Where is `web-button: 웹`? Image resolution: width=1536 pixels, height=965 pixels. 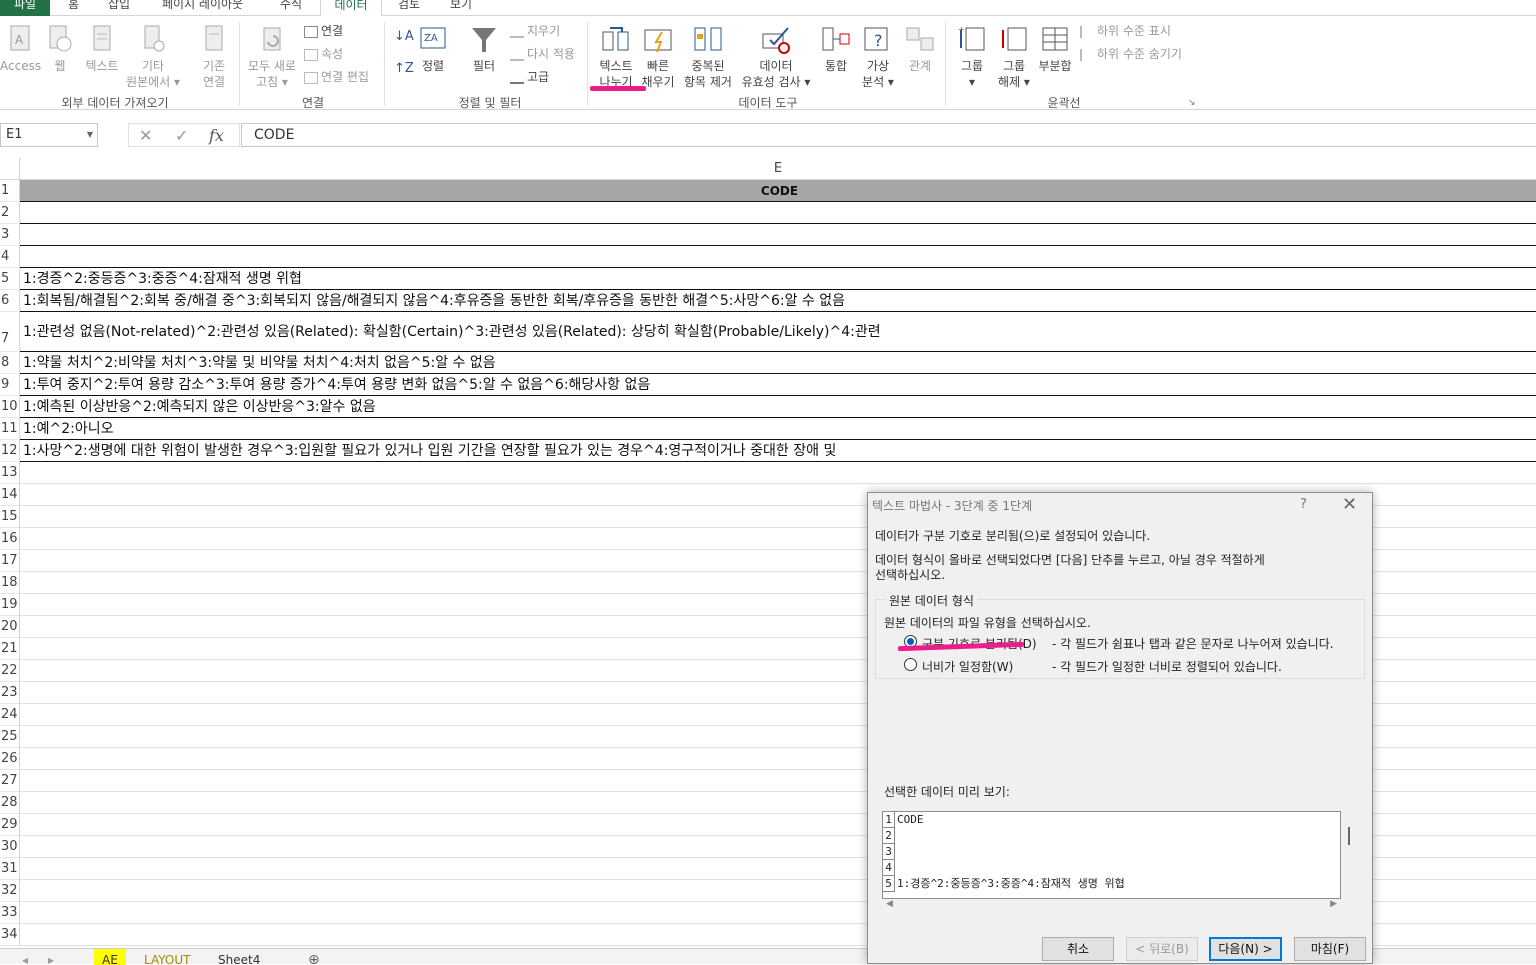 web-button: 웹 is located at coordinates (60, 49).